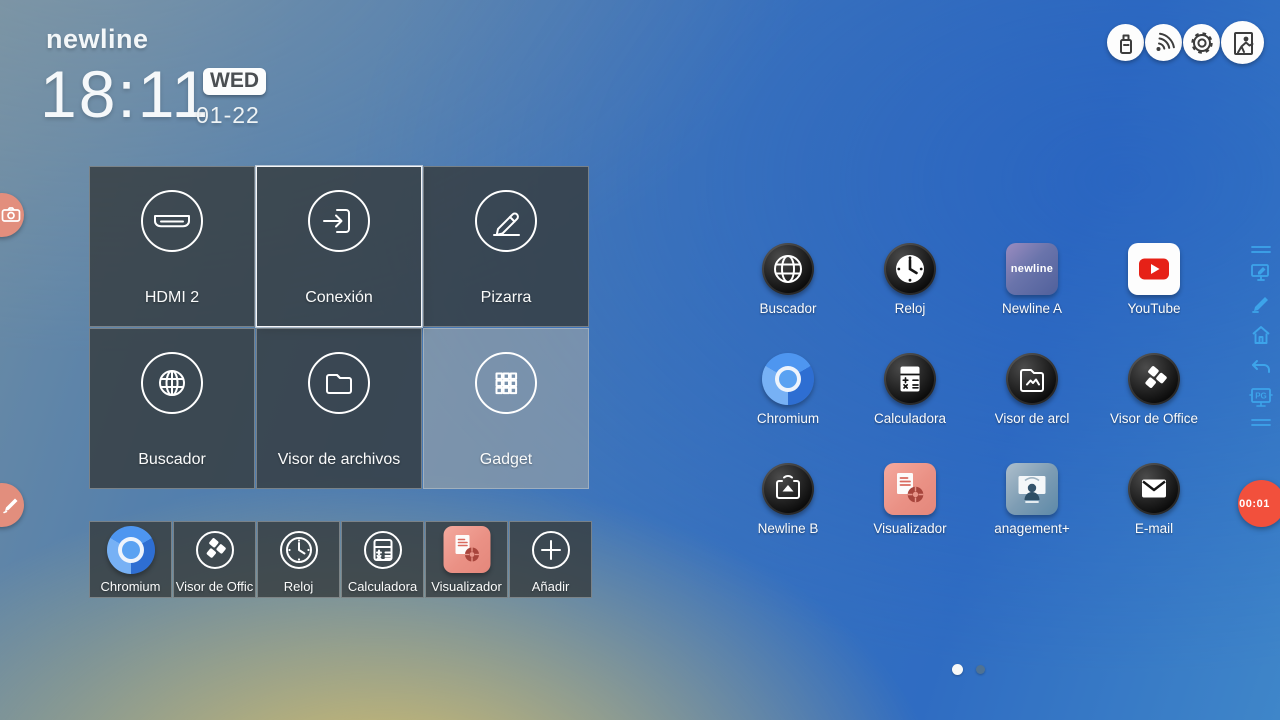  Describe the element at coordinates (382, 586) in the screenshot. I see `dock-label: Calculadora` at that location.